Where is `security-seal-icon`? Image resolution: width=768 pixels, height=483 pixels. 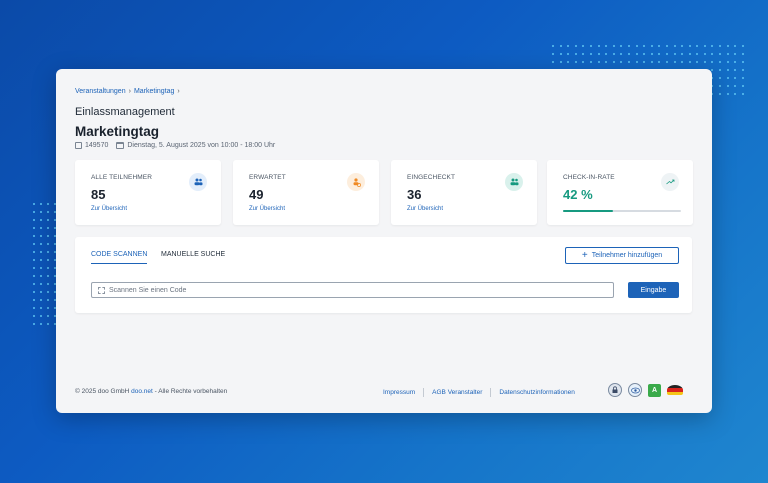
security-seal-icon is located at coordinates (635, 390).